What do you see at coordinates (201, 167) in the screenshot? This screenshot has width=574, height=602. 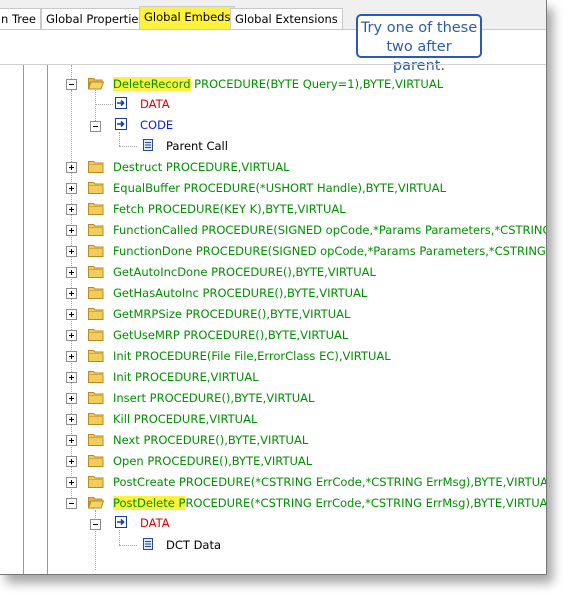 I see `procedure-item: Destruct PROCEDURE,VIRTUAL` at bounding box center [201, 167].